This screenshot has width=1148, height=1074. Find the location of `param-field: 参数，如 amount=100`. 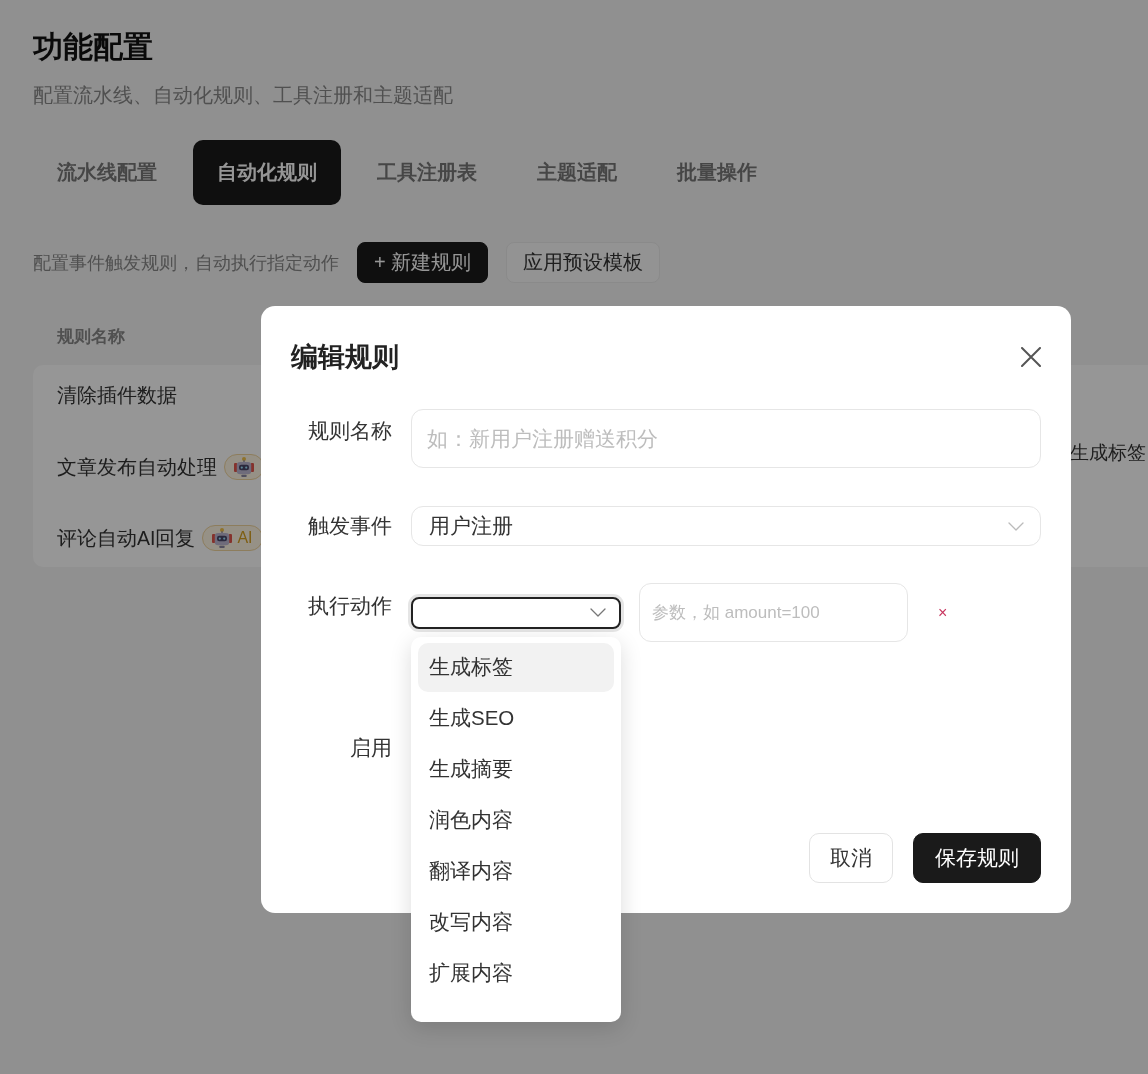

param-field: 参数，如 amount=100 is located at coordinates (773, 612).